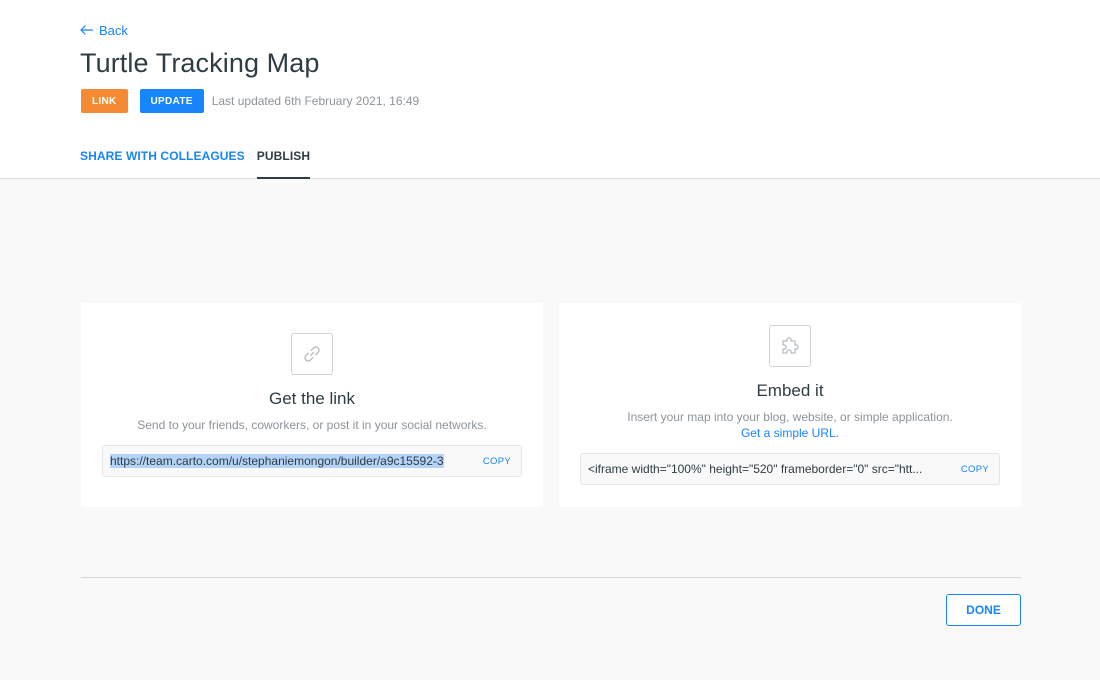 This screenshot has height=680, width=1100. What do you see at coordinates (312, 398) in the screenshot?
I see `get-link-title: Get the link` at bounding box center [312, 398].